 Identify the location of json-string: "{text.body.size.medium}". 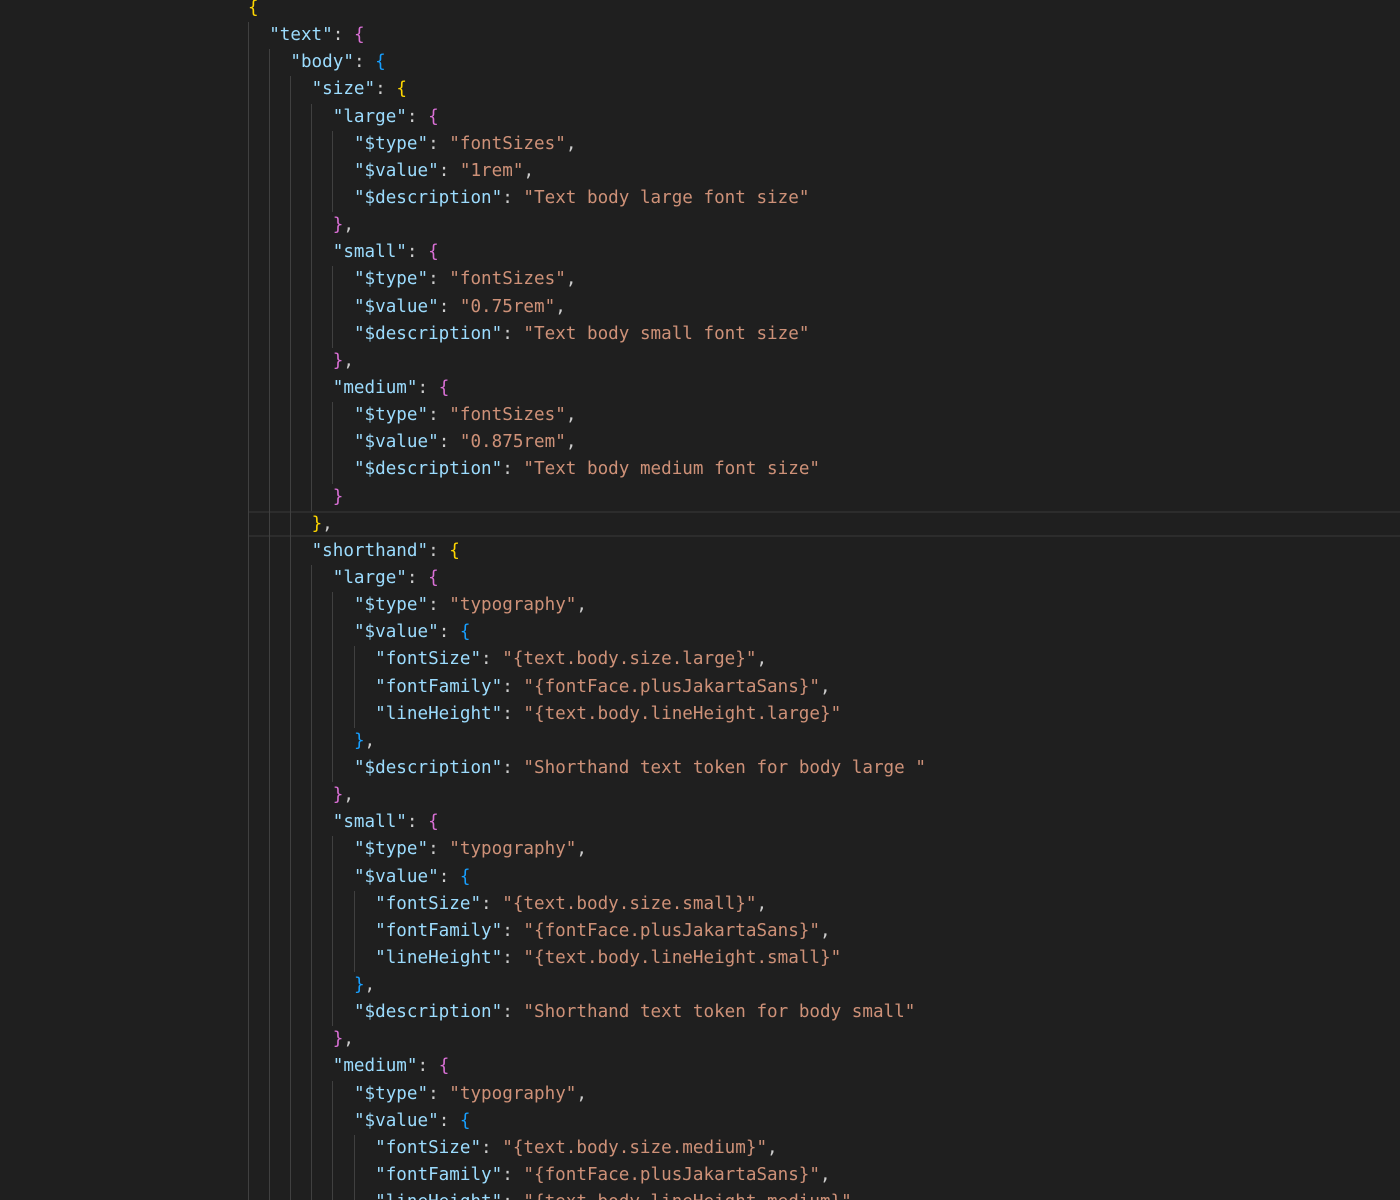
(635, 1147).